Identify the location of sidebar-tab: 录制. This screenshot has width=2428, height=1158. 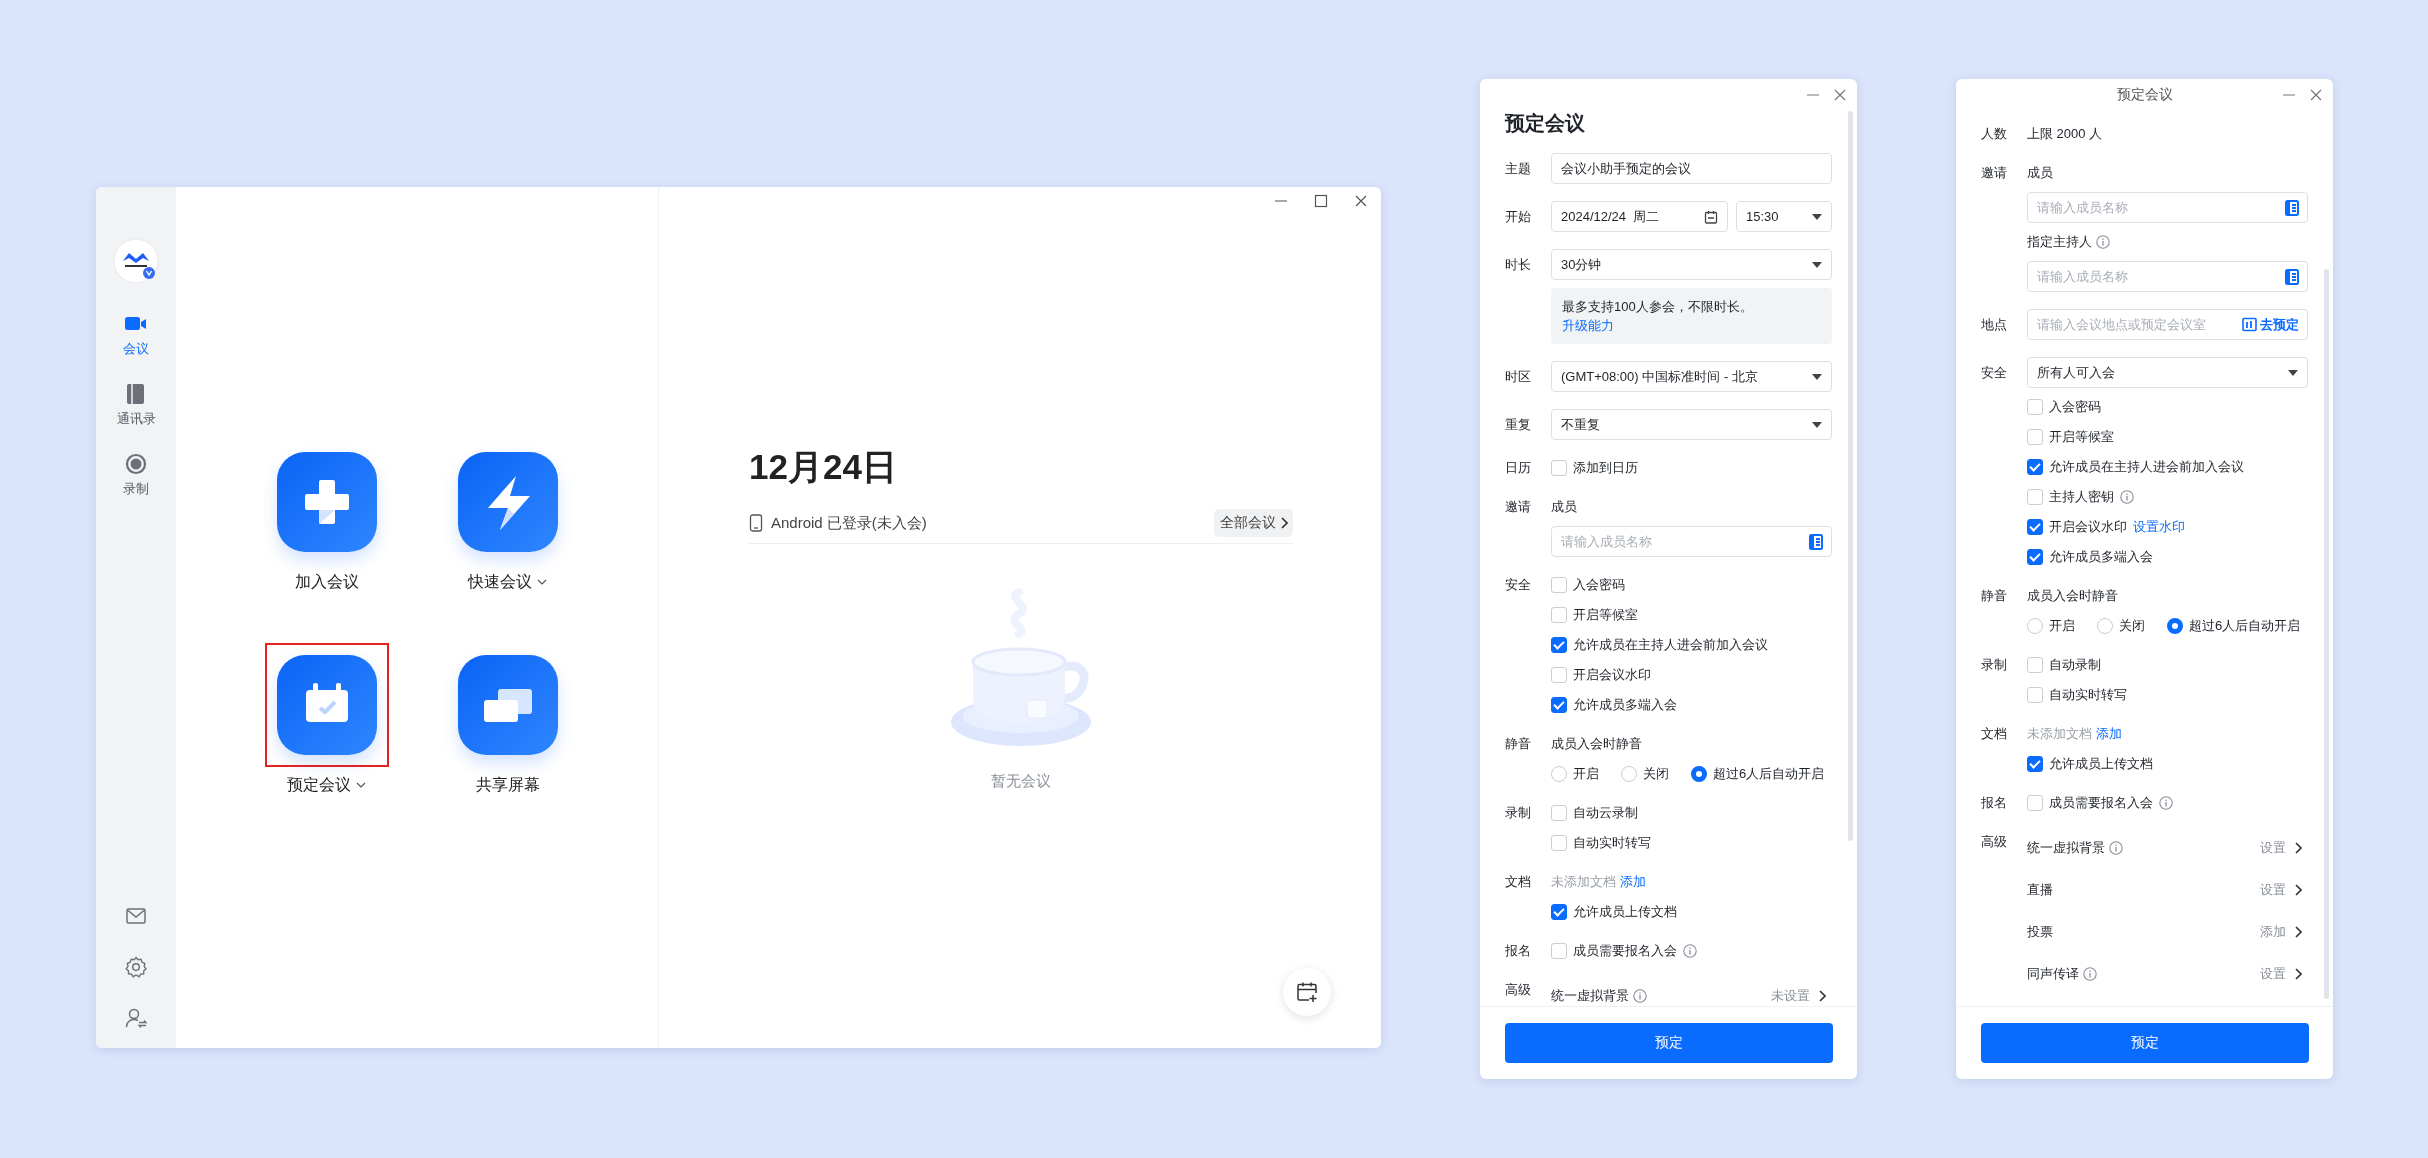
(136, 475).